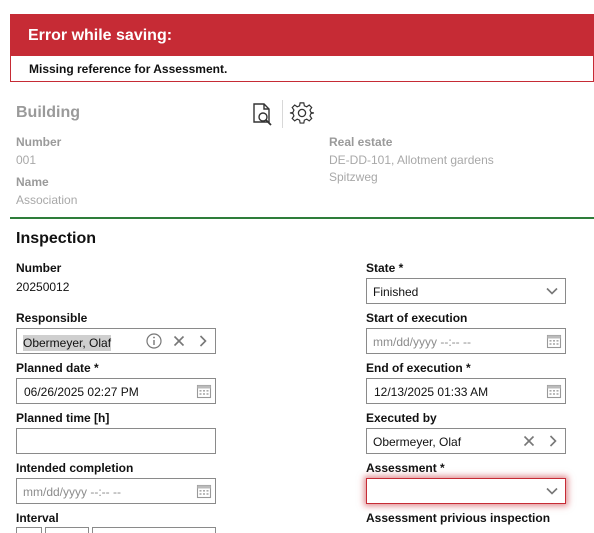  What do you see at coordinates (418, 368) in the screenshot?
I see `end-execution-label: End of execution *` at bounding box center [418, 368].